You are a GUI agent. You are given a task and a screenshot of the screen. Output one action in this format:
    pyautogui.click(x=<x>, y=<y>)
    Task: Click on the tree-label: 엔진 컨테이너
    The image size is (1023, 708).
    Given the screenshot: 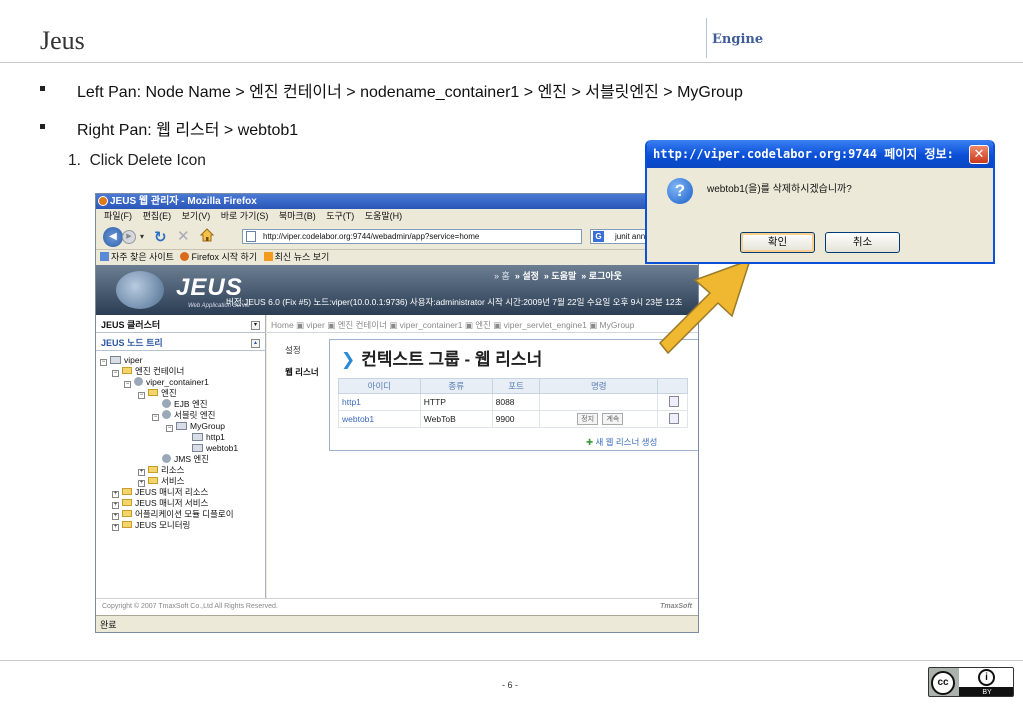 What is the action you would take?
    pyautogui.click(x=160, y=371)
    